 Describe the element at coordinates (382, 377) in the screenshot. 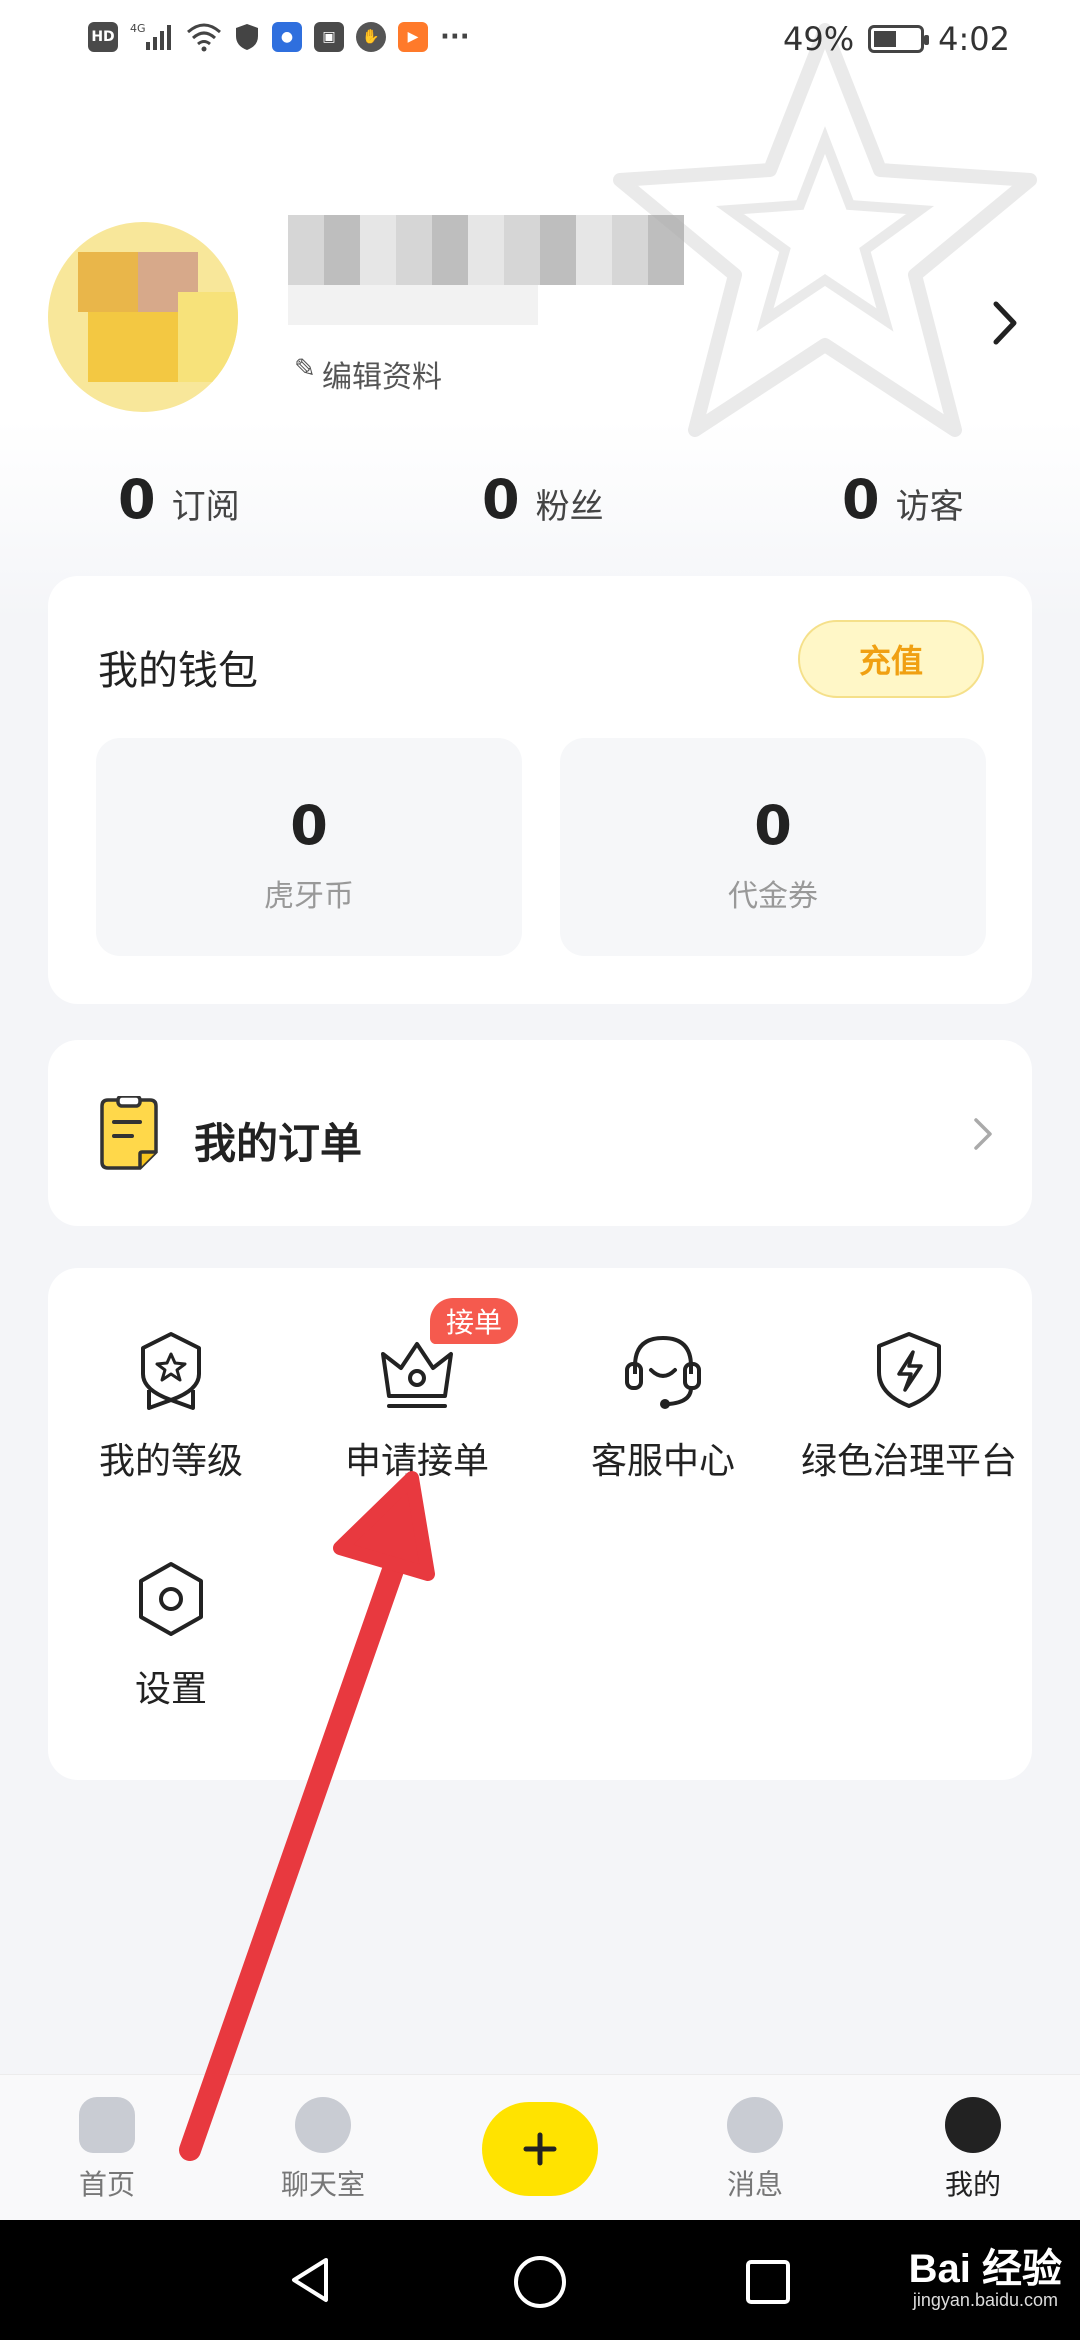

I see `edit-profile-label: 编辑资料` at that location.